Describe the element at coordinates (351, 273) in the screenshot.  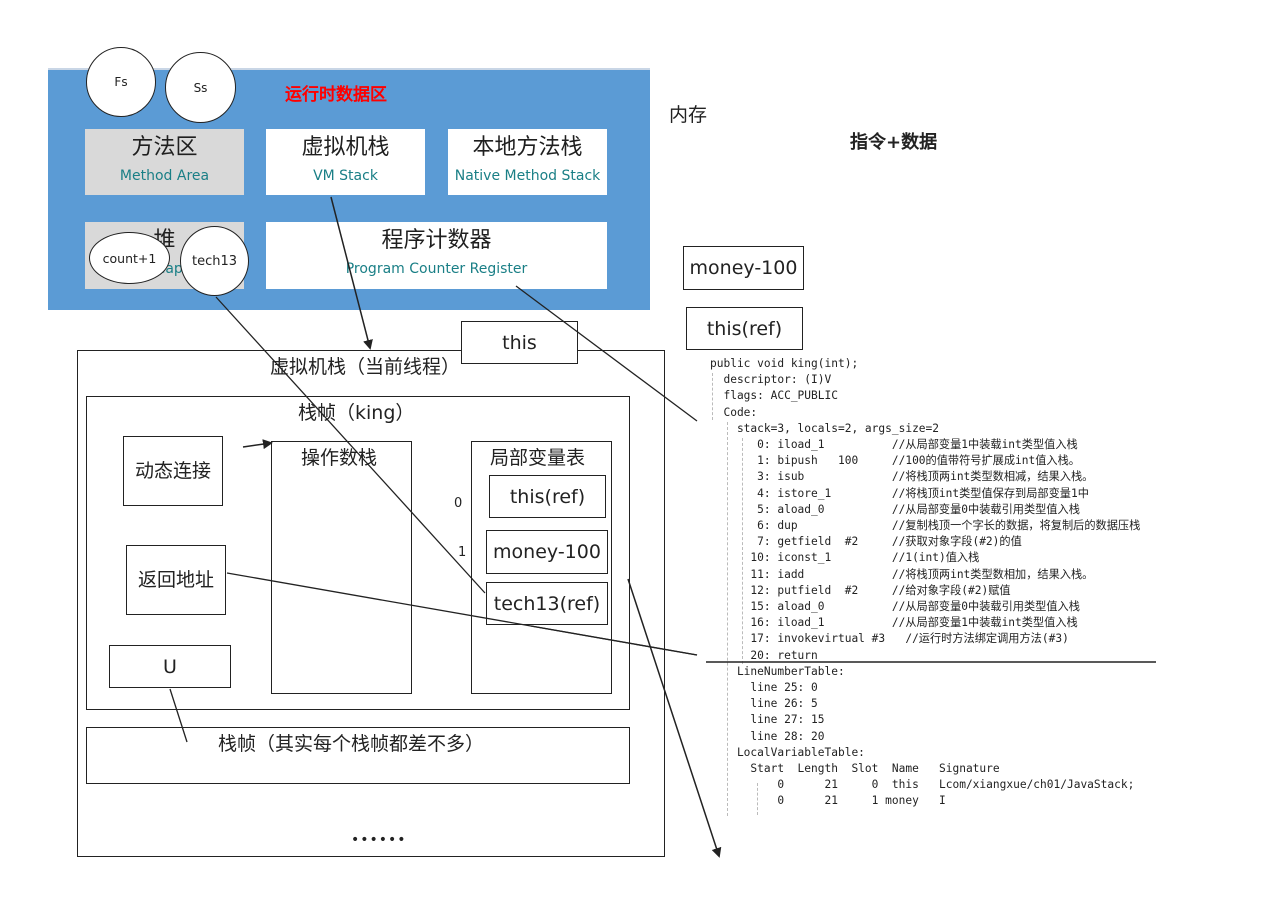
I see `vm-stack-arrow` at that location.